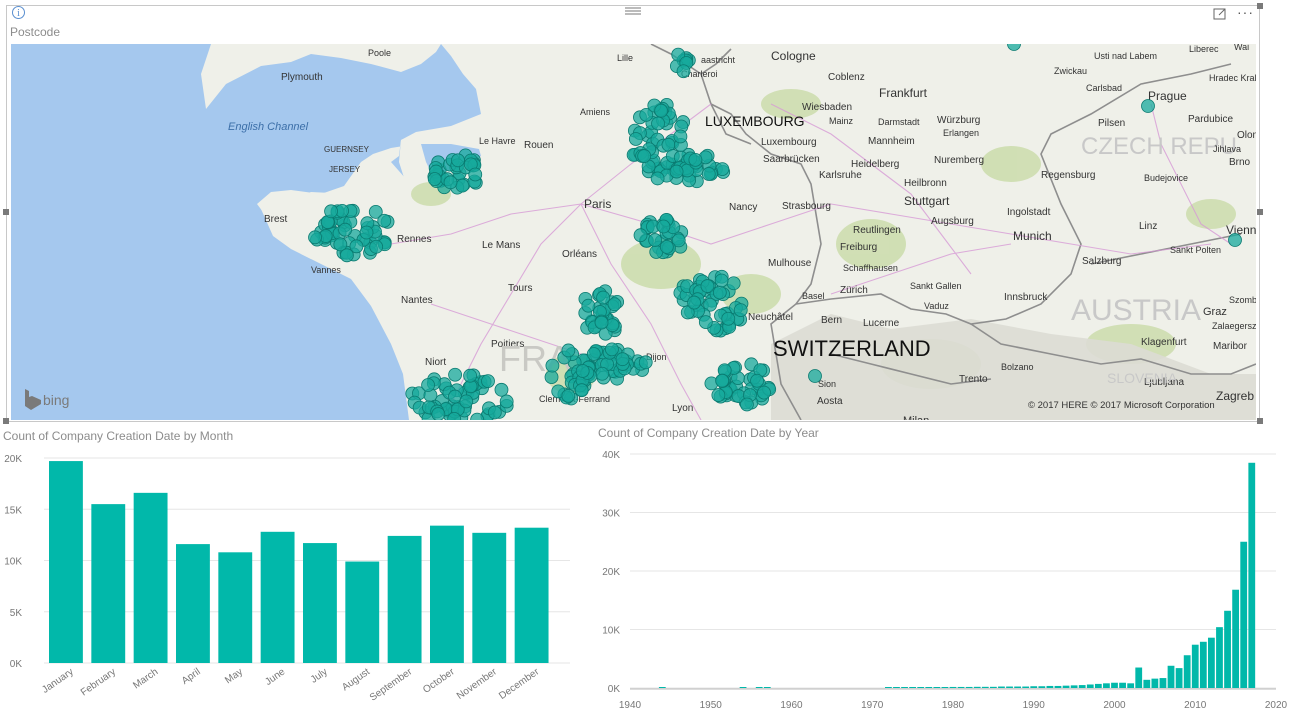  What do you see at coordinates (6, 421) in the screenshot?
I see `resize-handle-bottom-left` at bounding box center [6, 421].